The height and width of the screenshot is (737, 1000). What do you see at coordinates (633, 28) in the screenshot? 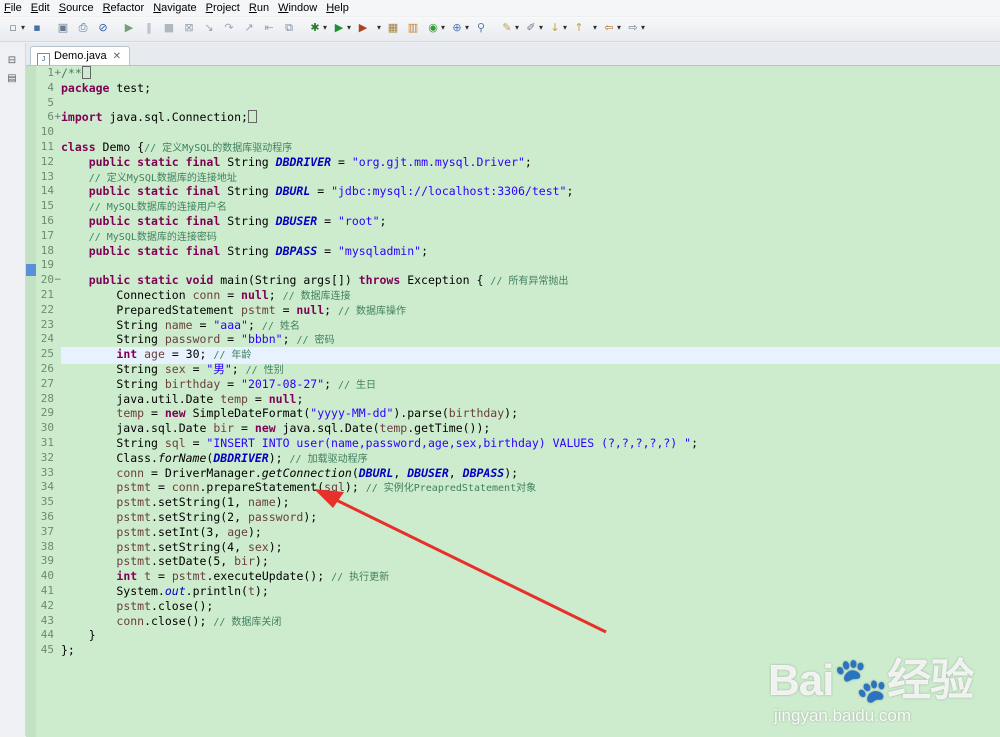
I see `forward-icon: ⇨` at bounding box center [633, 28].